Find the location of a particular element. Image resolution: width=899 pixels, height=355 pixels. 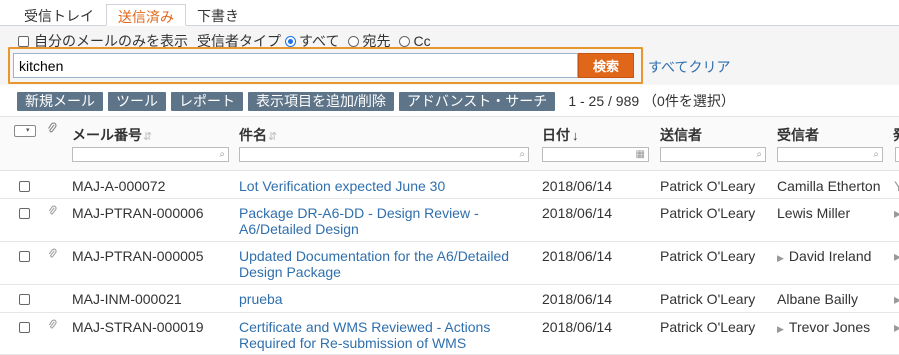

radio-to is located at coordinates (354, 41).